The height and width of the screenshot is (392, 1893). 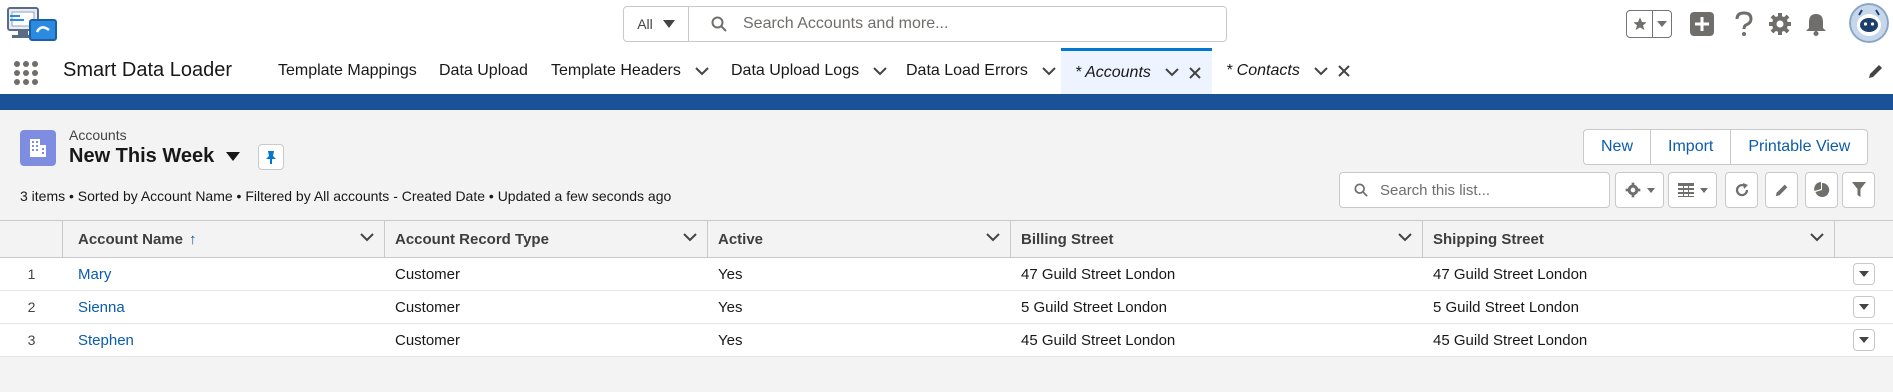 What do you see at coordinates (94, 274) in the screenshot?
I see `account-name-link: Mary` at bounding box center [94, 274].